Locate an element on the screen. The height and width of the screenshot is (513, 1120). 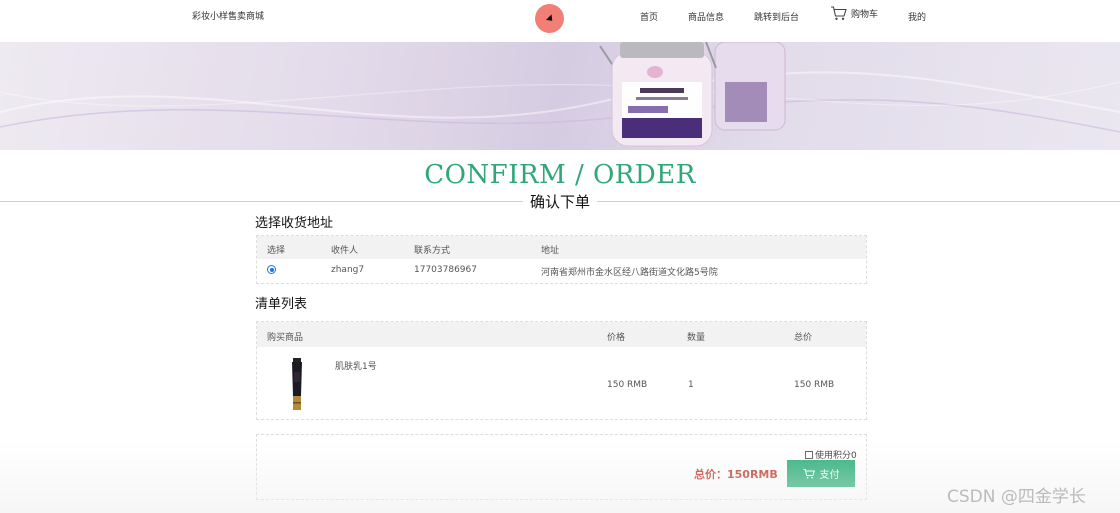
order-summary: 使用积分0 总价：150RMB 支付 is located at coordinates (561, 467).